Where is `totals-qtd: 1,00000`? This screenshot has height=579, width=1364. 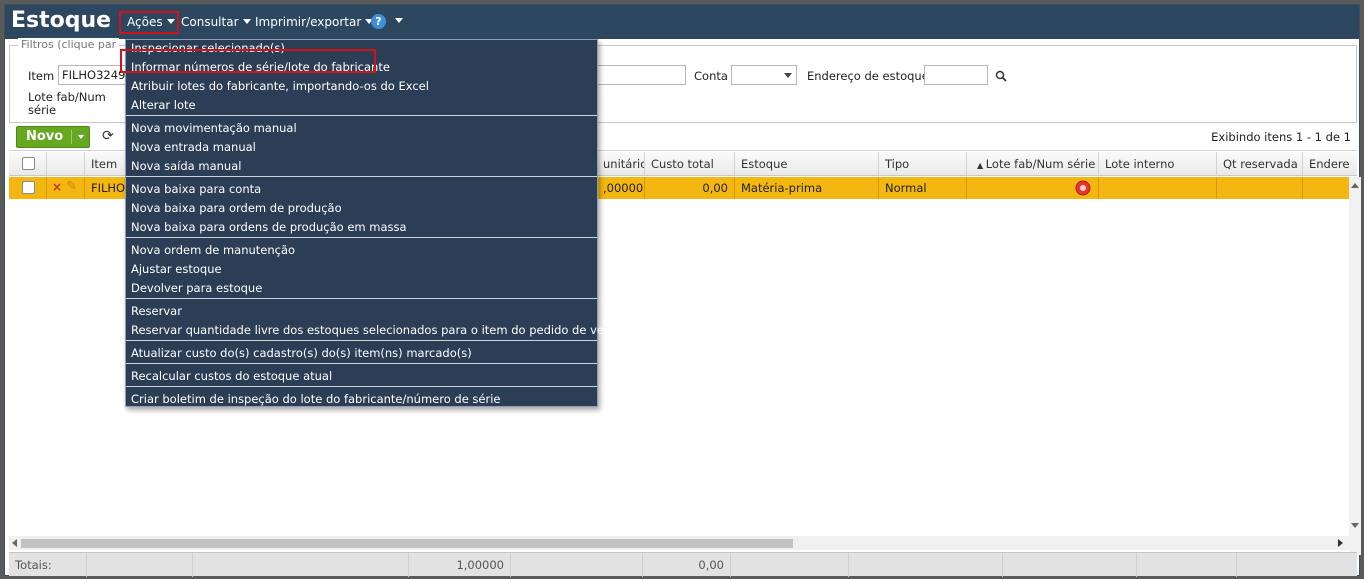 totals-qtd: 1,00000 is located at coordinates (460, 565).